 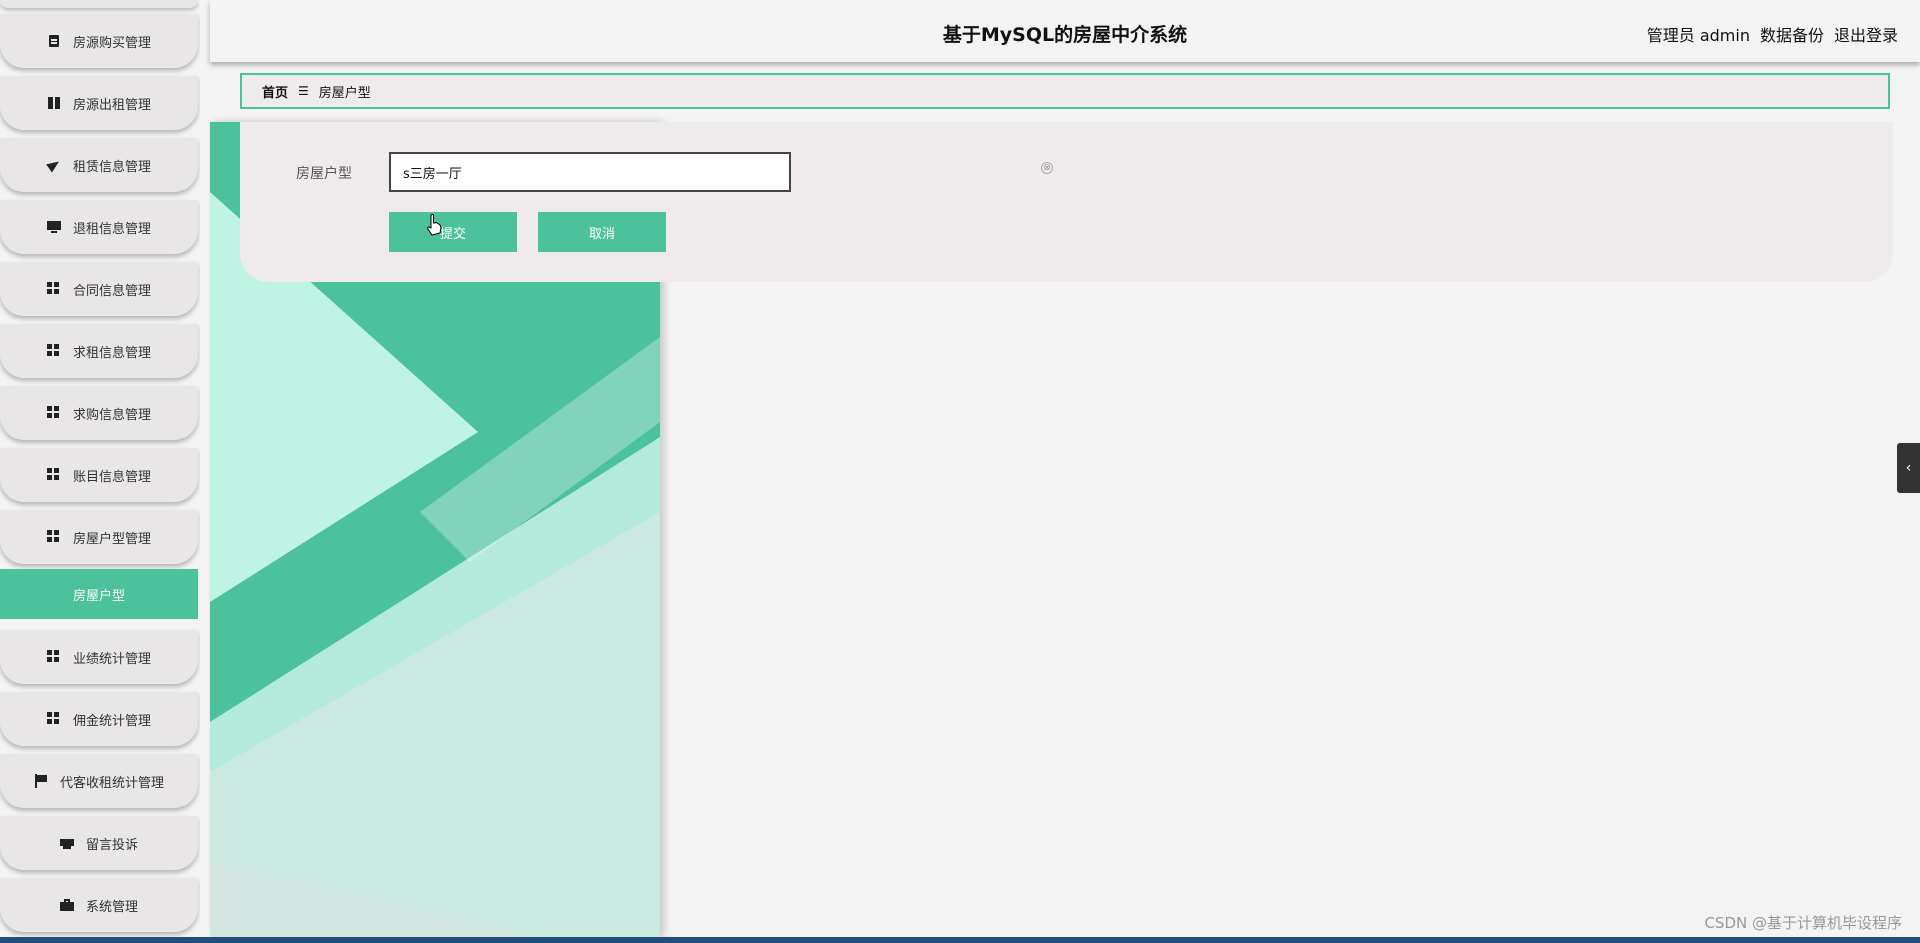 What do you see at coordinates (1803, 923) in the screenshot?
I see `watermark: CSDN @基于计算机毕设程序` at bounding box center [1803, 923].